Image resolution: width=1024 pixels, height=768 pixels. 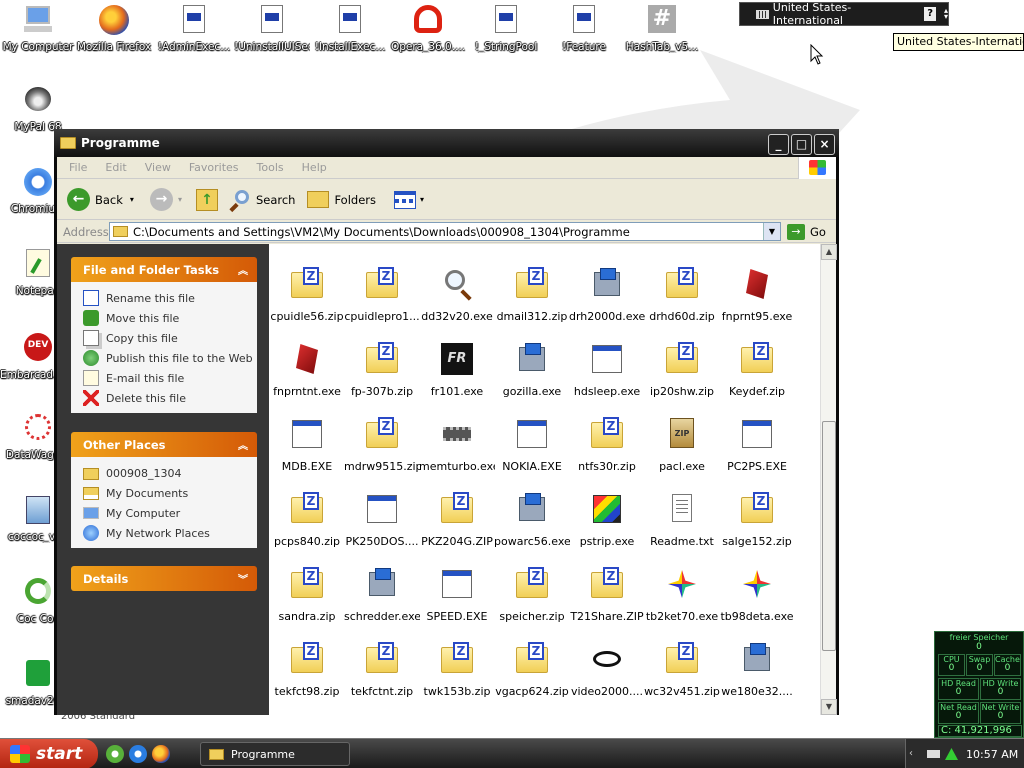 What do you see at coordinates (457, 445) in the screenshot?
I see `file-item: memturbo.exe` at bounding box center [457, 445].